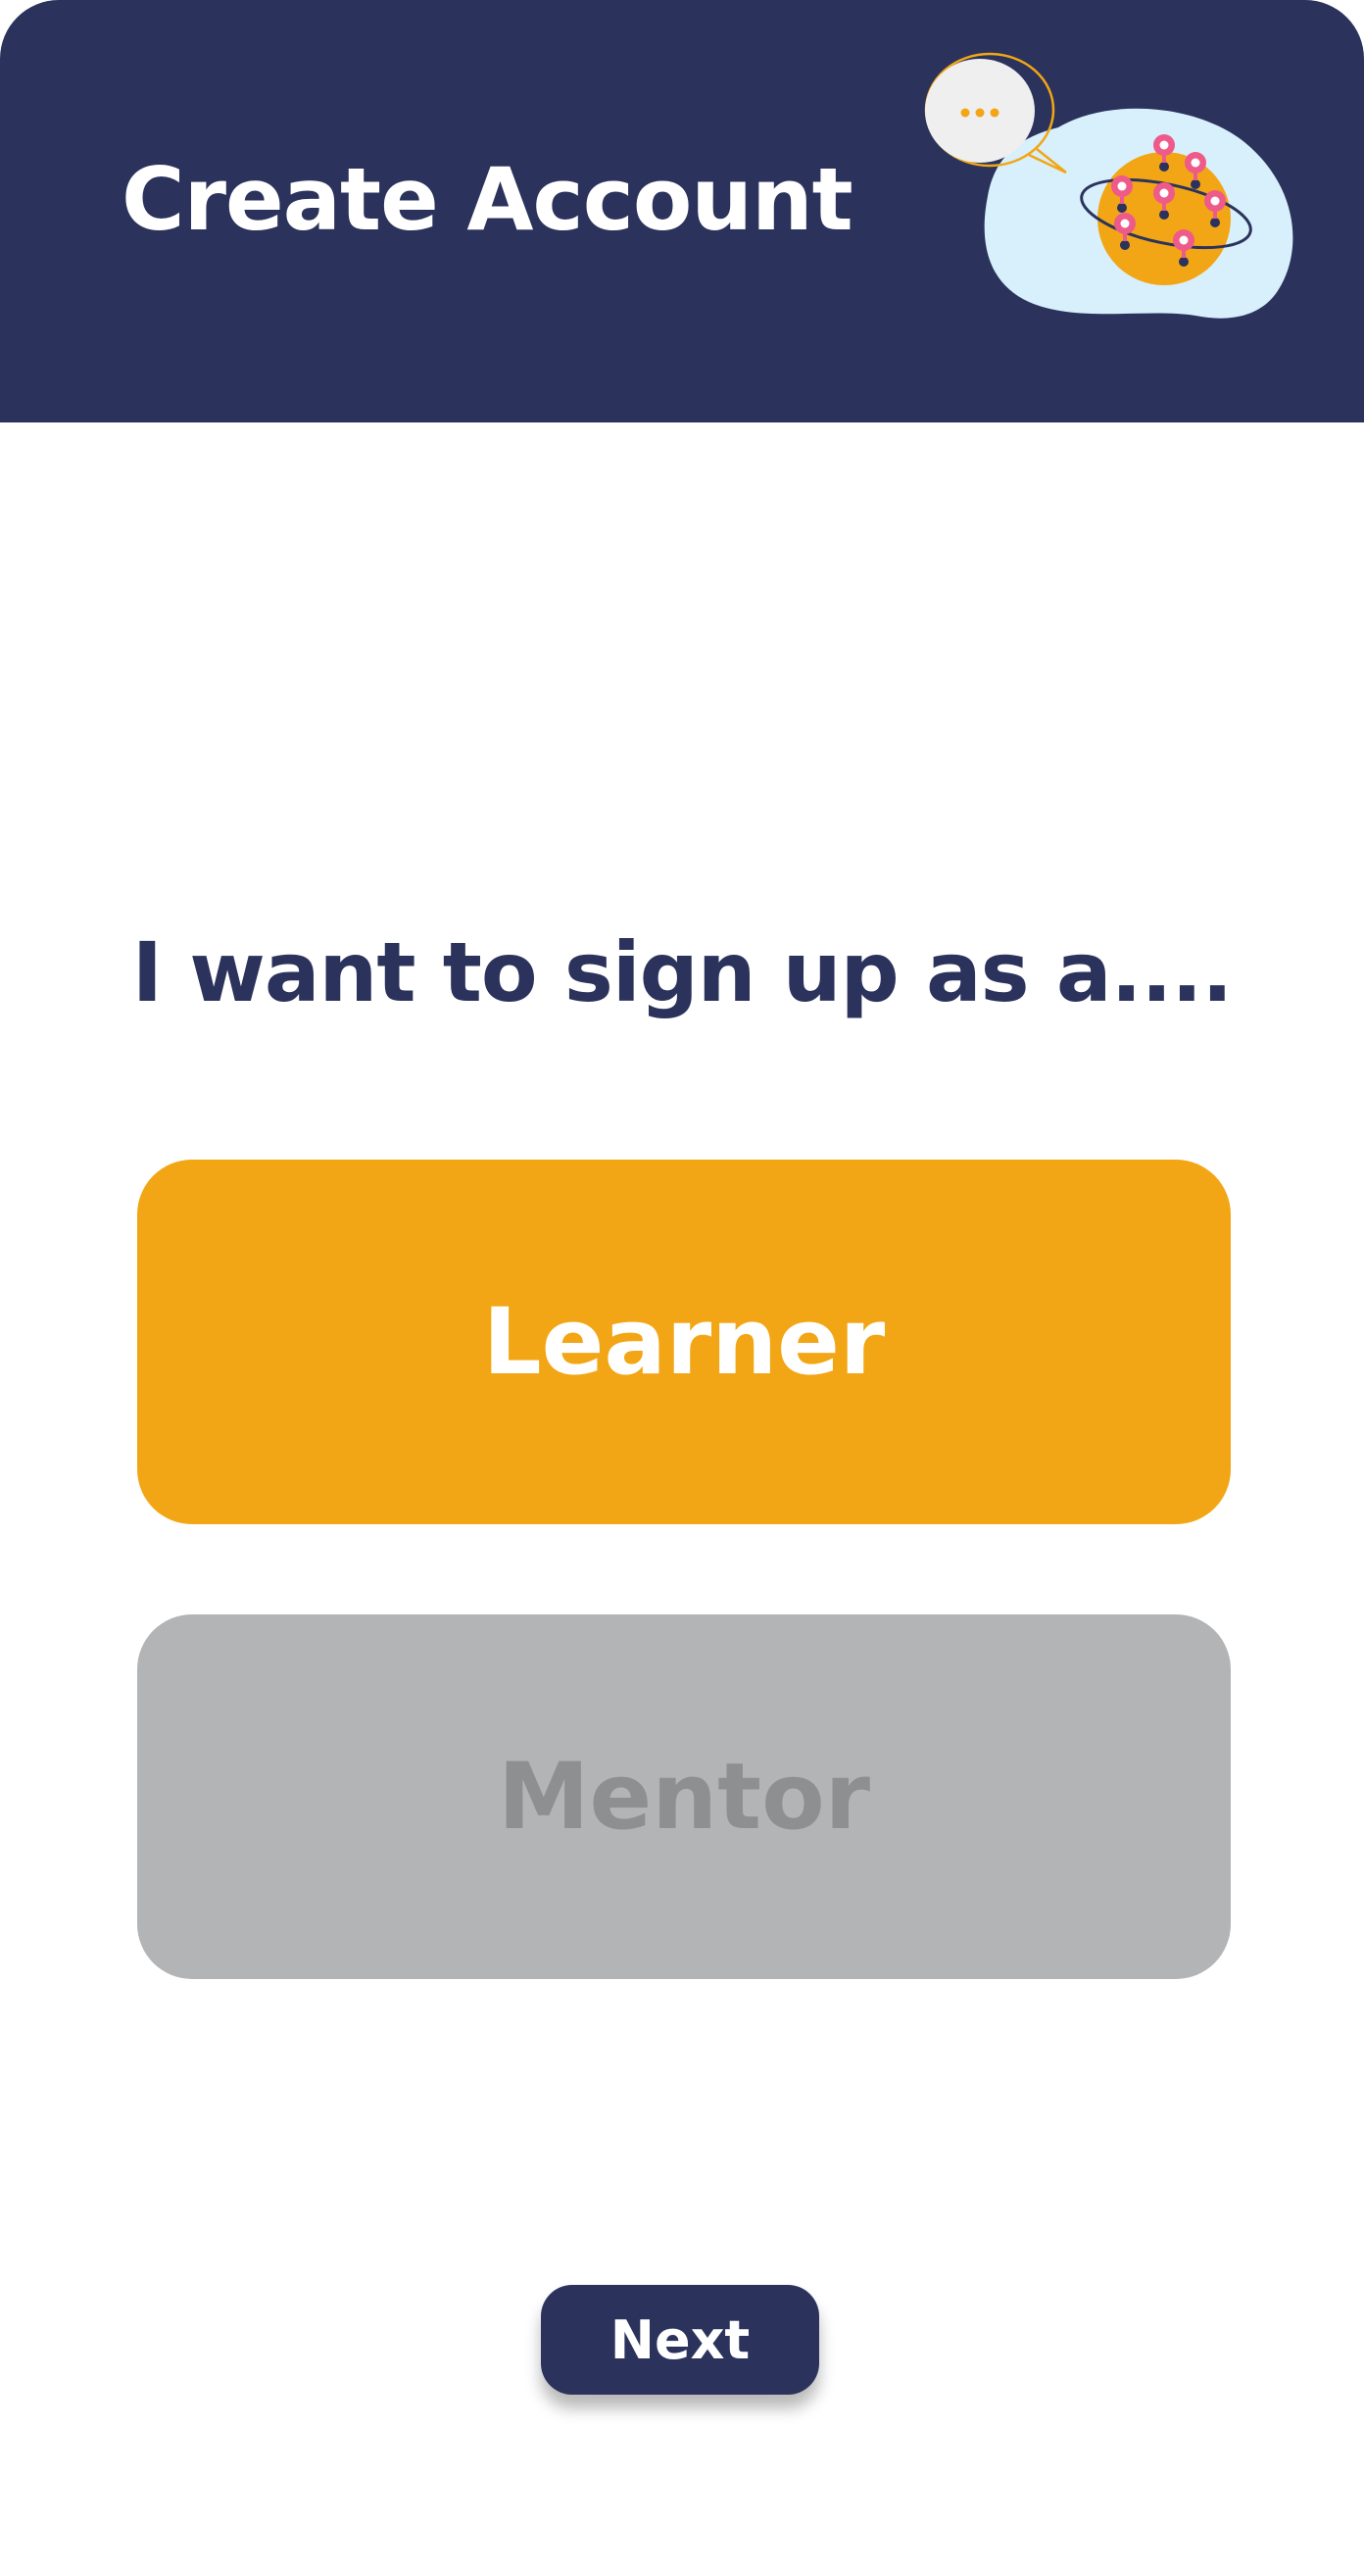  I want to click on next-button: Next, so click(680, 2340).